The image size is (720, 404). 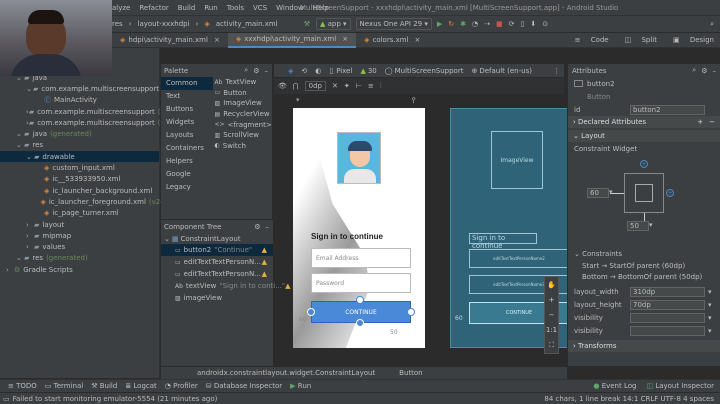 I want to click on tree-row: ⌄ ▰ res (generated), so click(x=79, y=258).